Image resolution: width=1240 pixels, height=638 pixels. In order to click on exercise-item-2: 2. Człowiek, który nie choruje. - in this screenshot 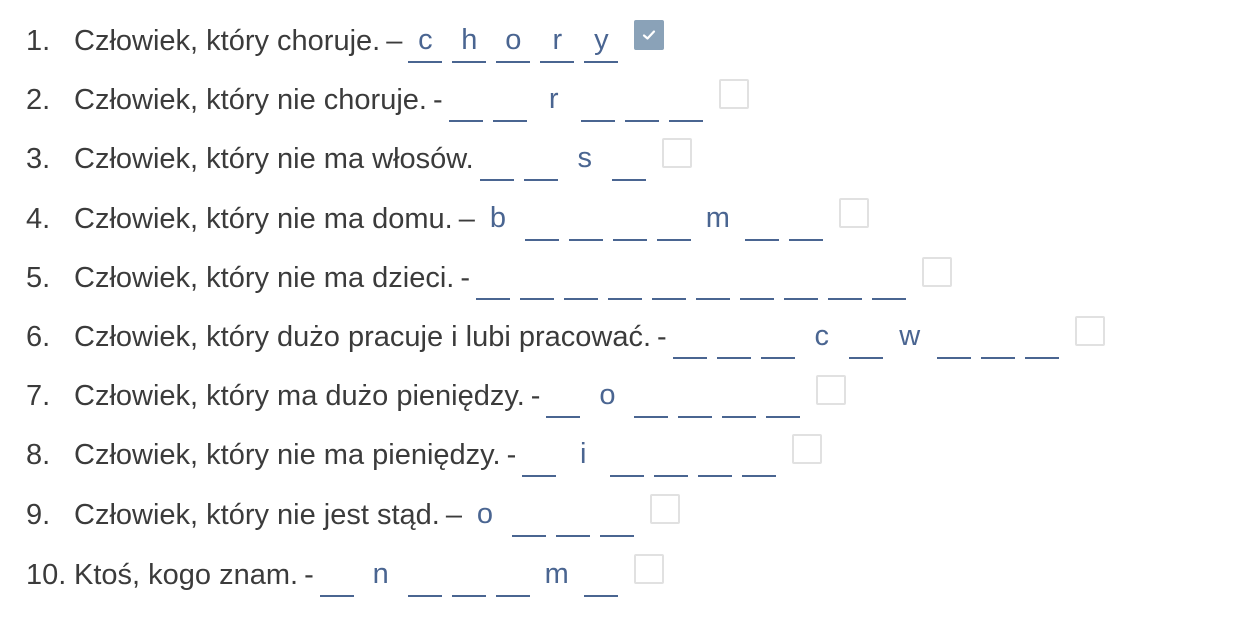, I will do `click(387, 100)`.